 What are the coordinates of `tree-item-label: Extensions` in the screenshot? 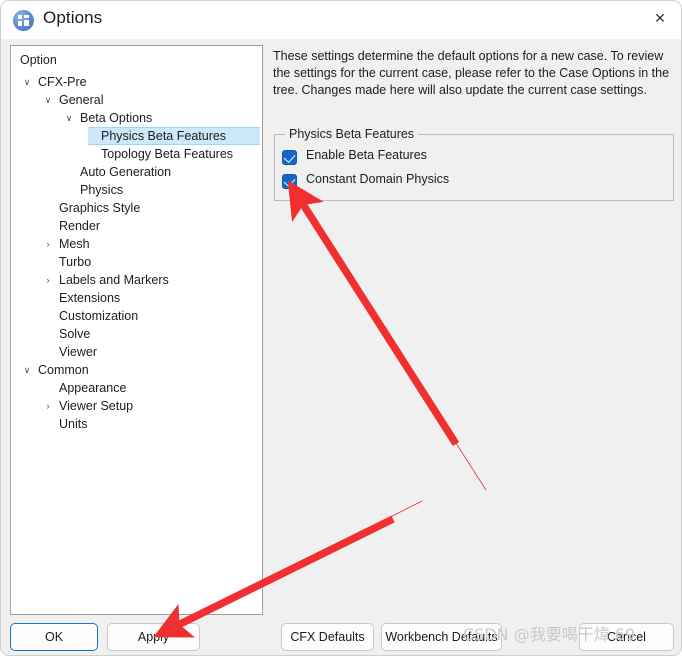 It's located at (90, 298).